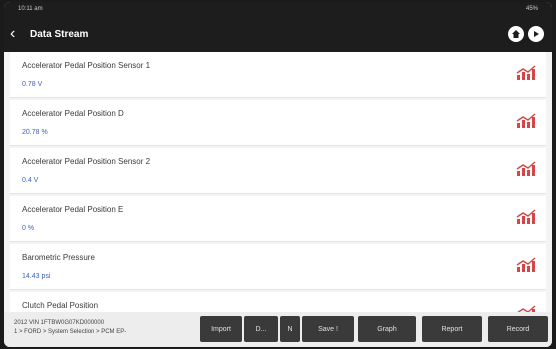 This screenshot has height=349, width=556. What do you see at coordinates (70, 332) in the screenshot?
I see `navigation-path: 1 > FORD > System Selection > PCM EP-` at bounding box center [70, 332].